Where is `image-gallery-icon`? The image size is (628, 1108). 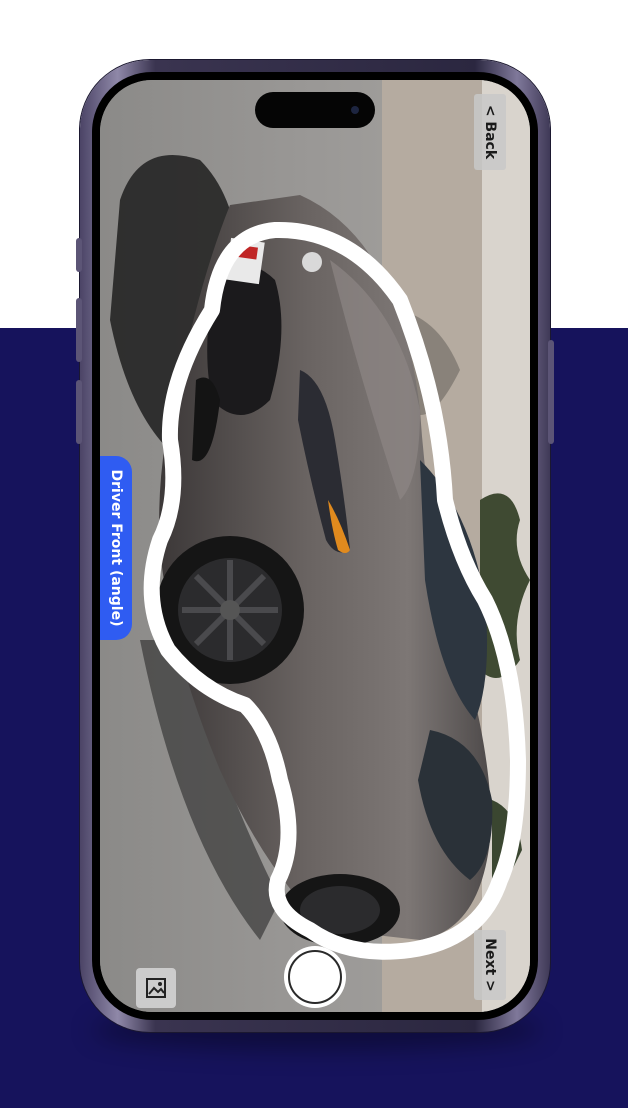
image-gallery-icon is located at coordinates (156, 988).